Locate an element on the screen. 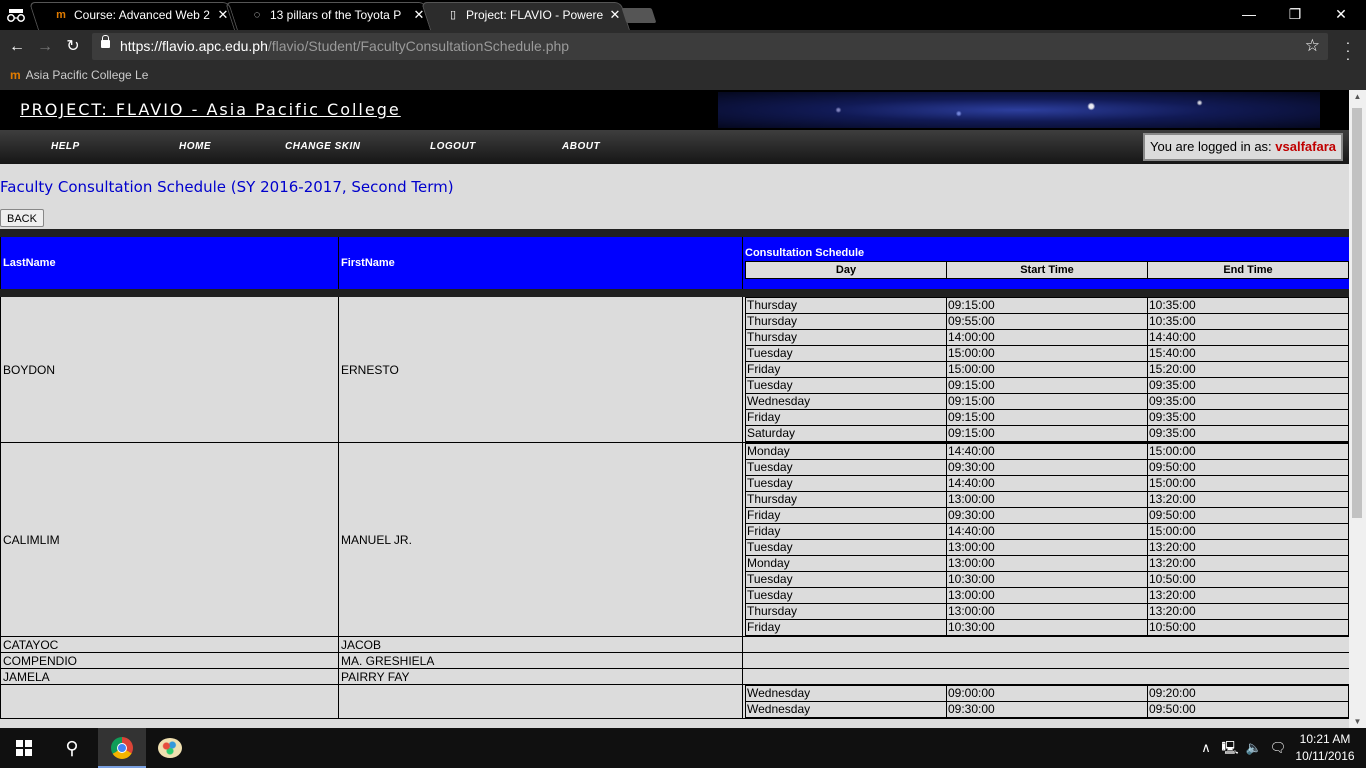  subheader-end-time: End Time is located at coordinates (1248, 270).